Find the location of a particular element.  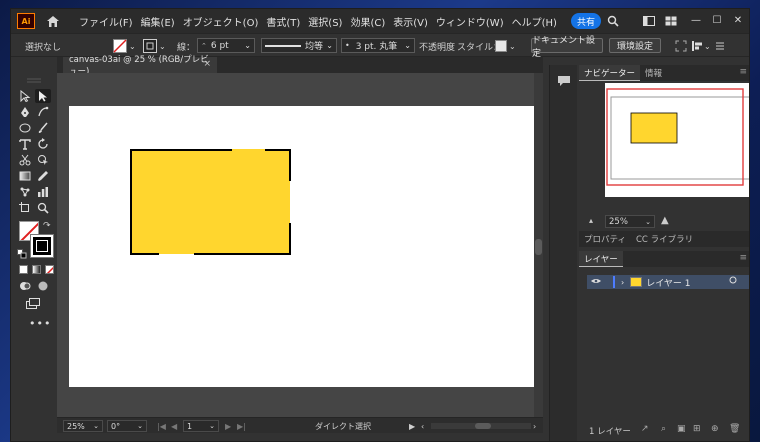

arrange-documents-icon is located at coordinates (671, 21).